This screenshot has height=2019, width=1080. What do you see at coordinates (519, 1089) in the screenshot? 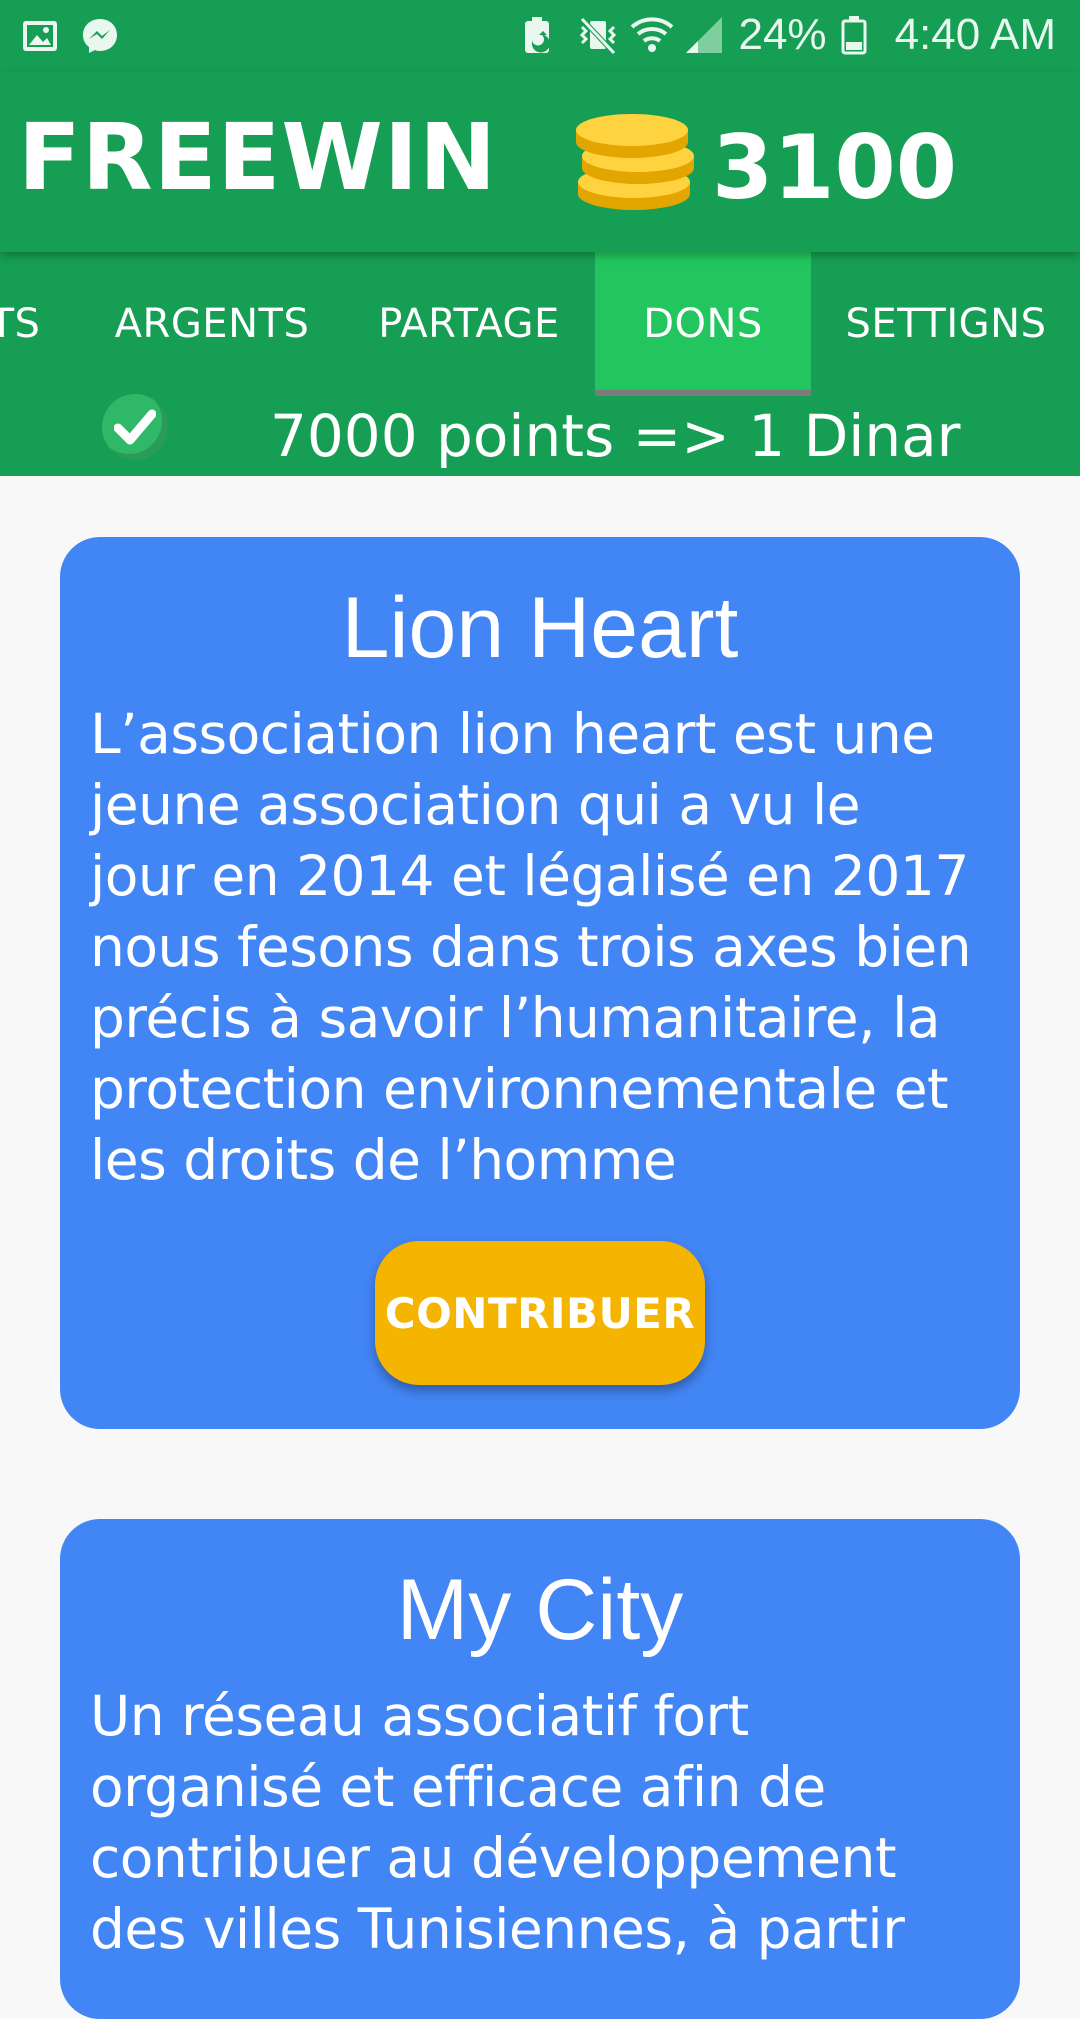
I see `description-line: protection environnementale et` at bounding box center [519, 1089].